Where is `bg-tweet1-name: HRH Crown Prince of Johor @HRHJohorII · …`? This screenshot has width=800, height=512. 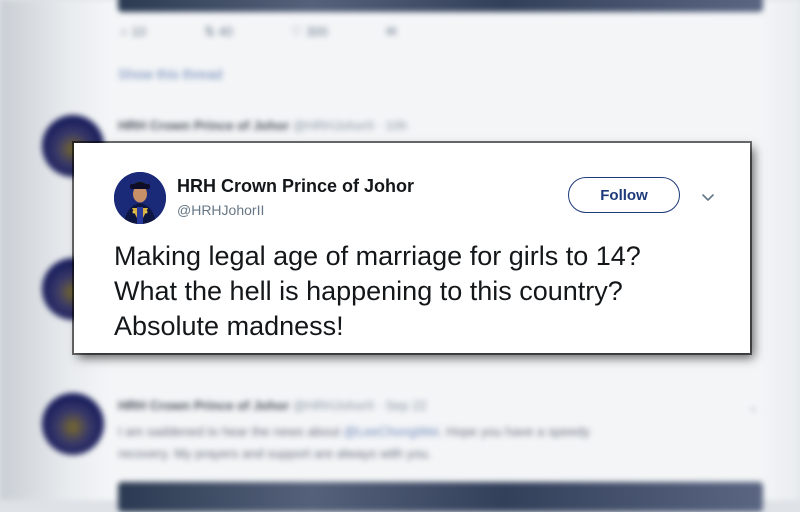 bg-tweet1-name: HRH Crown Prince of Johor @HRHJohorII · … is located at coordinates (263, 125).